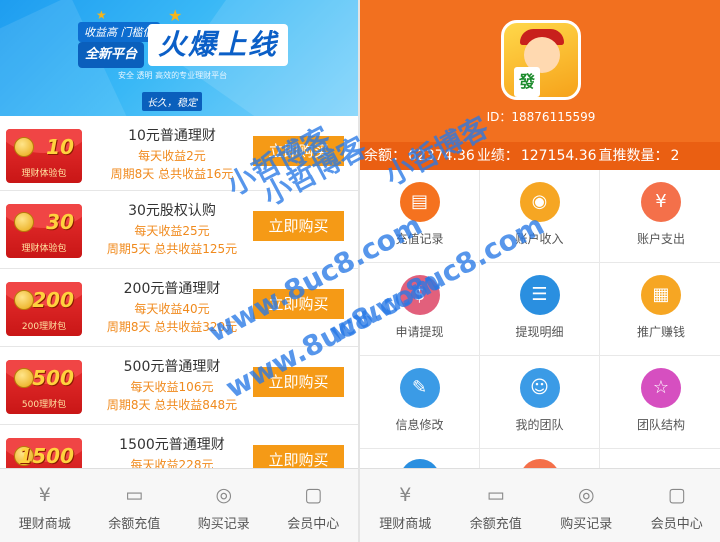  Describe the element at coordinates (172, 231) in the screenshot. I see `product-daily-income: 每天收益25元` at that location.